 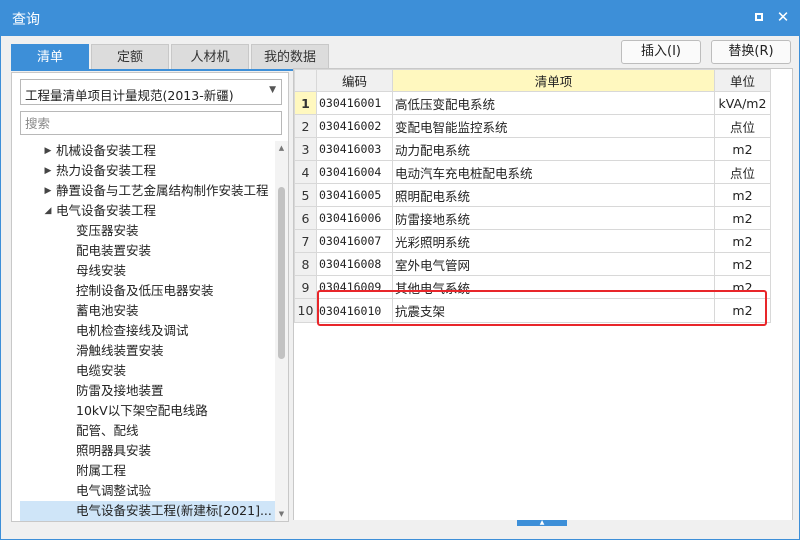 I want to click on cell-item-name: 室外电气管网, so click(x=553, y=264).